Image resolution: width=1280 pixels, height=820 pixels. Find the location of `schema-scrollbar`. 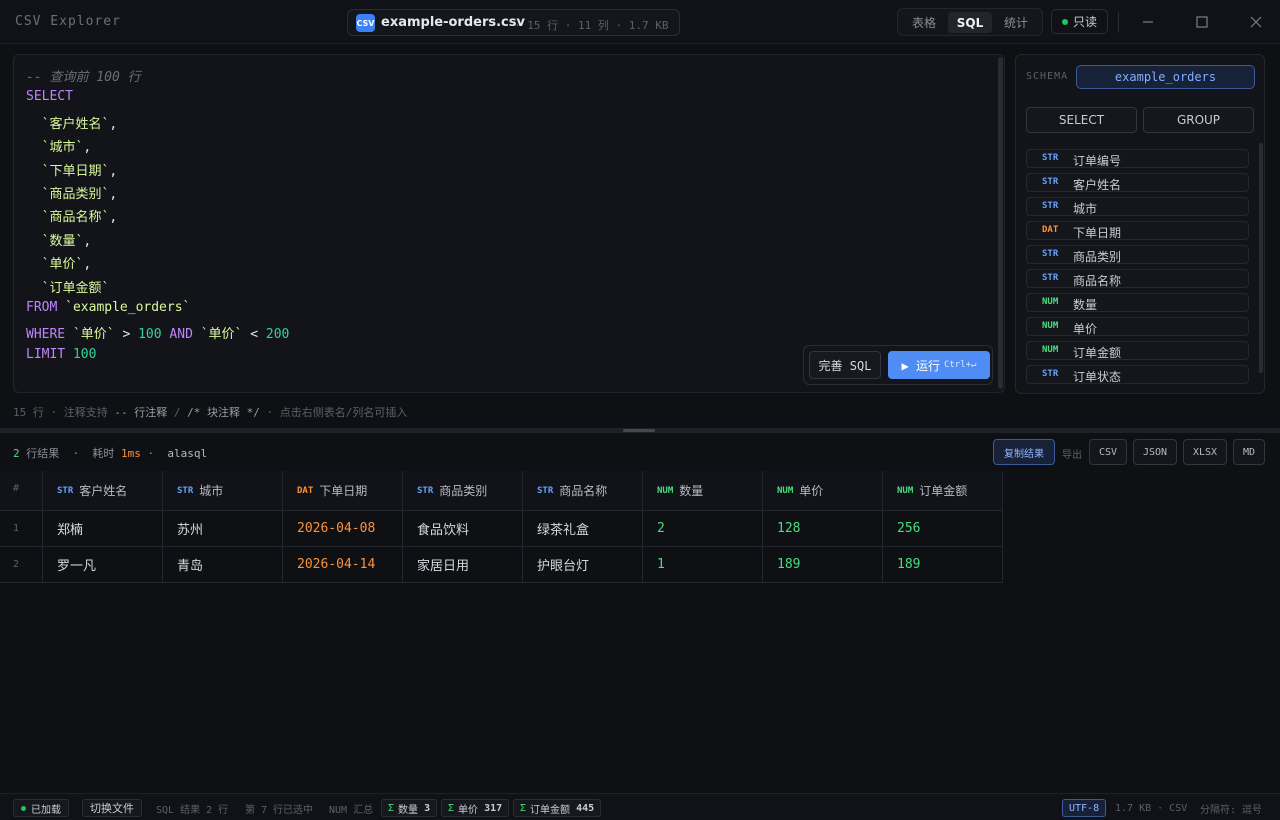

schema-scrollbar is located at coordinates (1261, 258).